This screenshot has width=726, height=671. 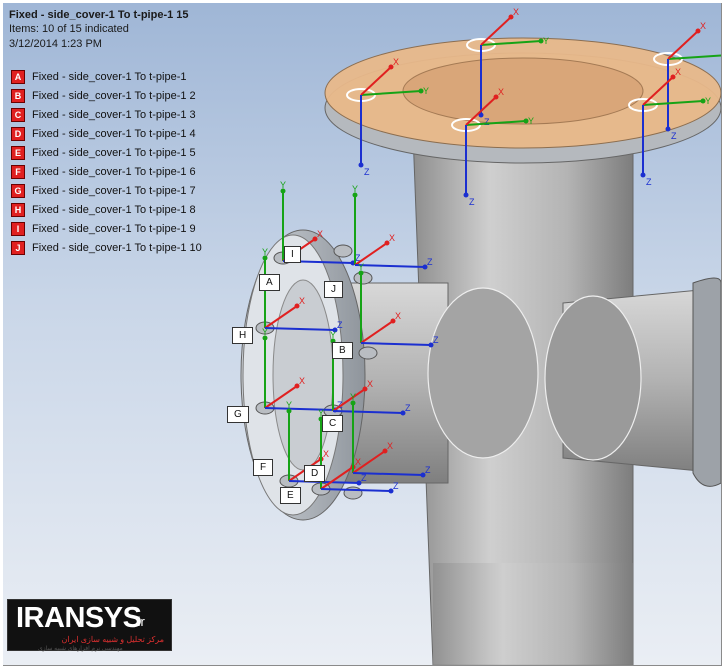 What do you see at coordinates (18, 228) in the screenshot?
I see `legend-badge: I` at bounding box center [18, 228].